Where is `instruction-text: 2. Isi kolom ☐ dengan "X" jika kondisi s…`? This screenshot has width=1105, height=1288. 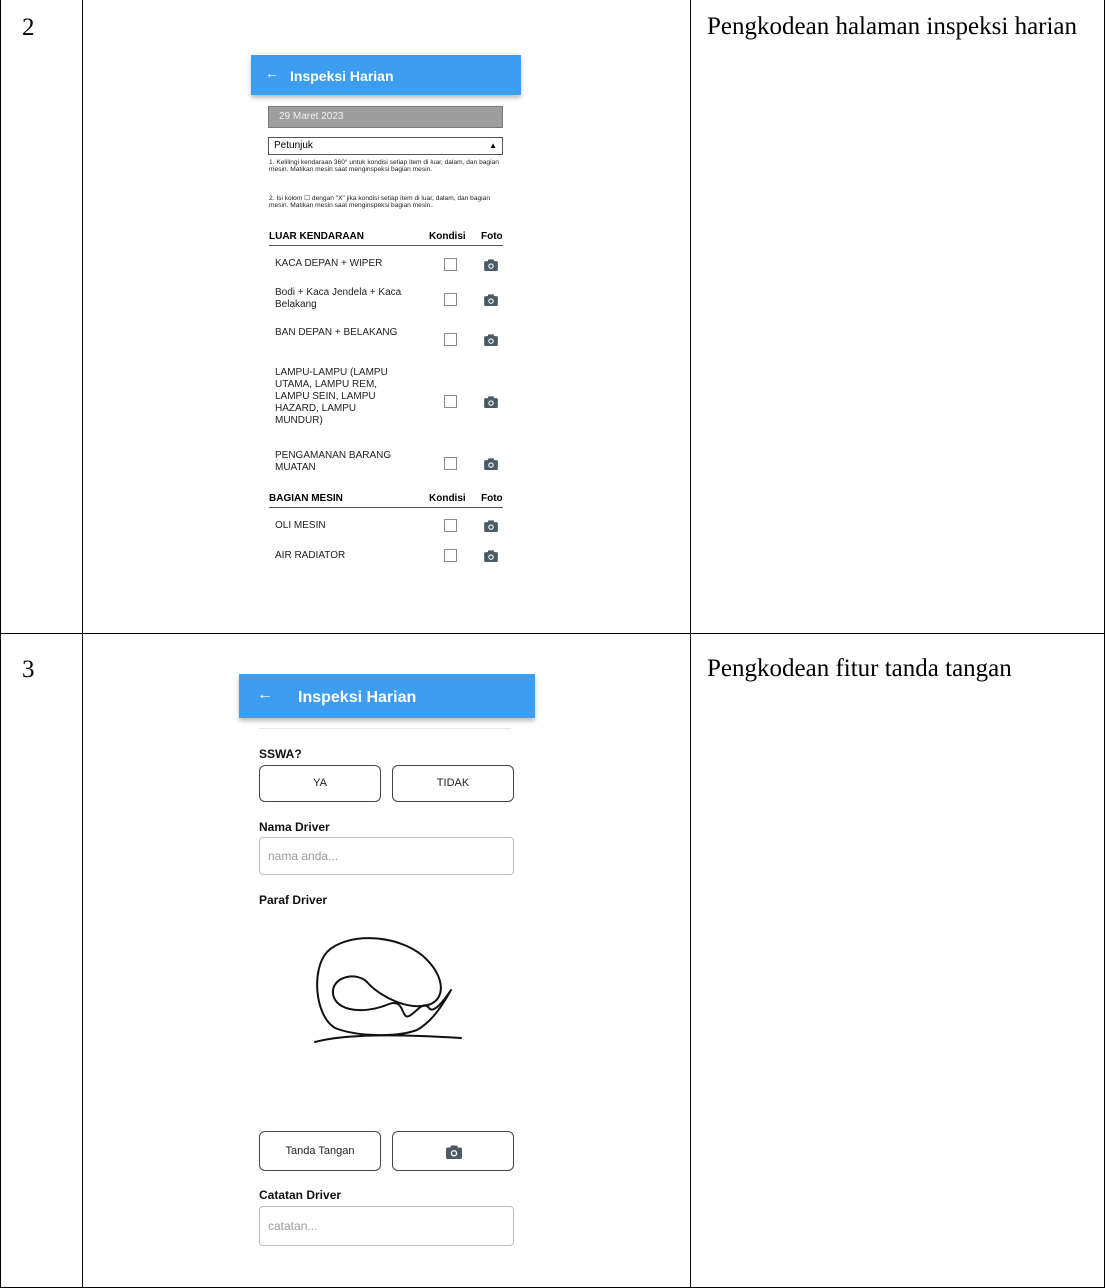 instruction-text: 2. Isi kolom ☐ dengan "X" jika kondisi s… is located at coordinates (379, 202).